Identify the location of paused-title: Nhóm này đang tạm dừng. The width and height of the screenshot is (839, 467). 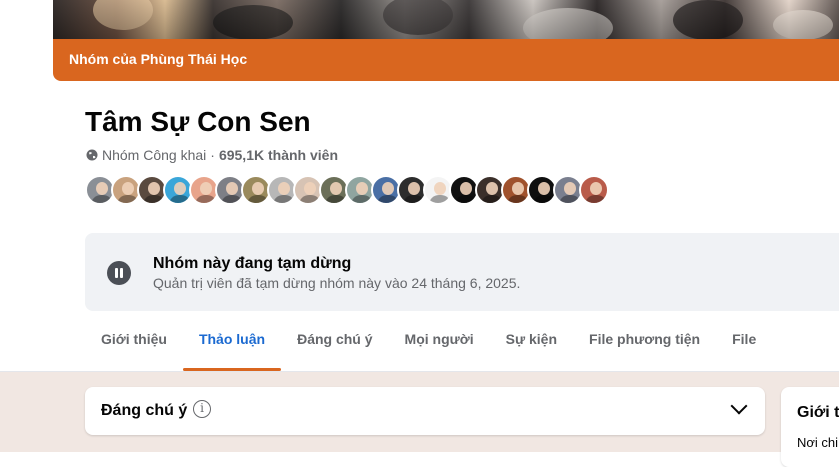
(252, 263).